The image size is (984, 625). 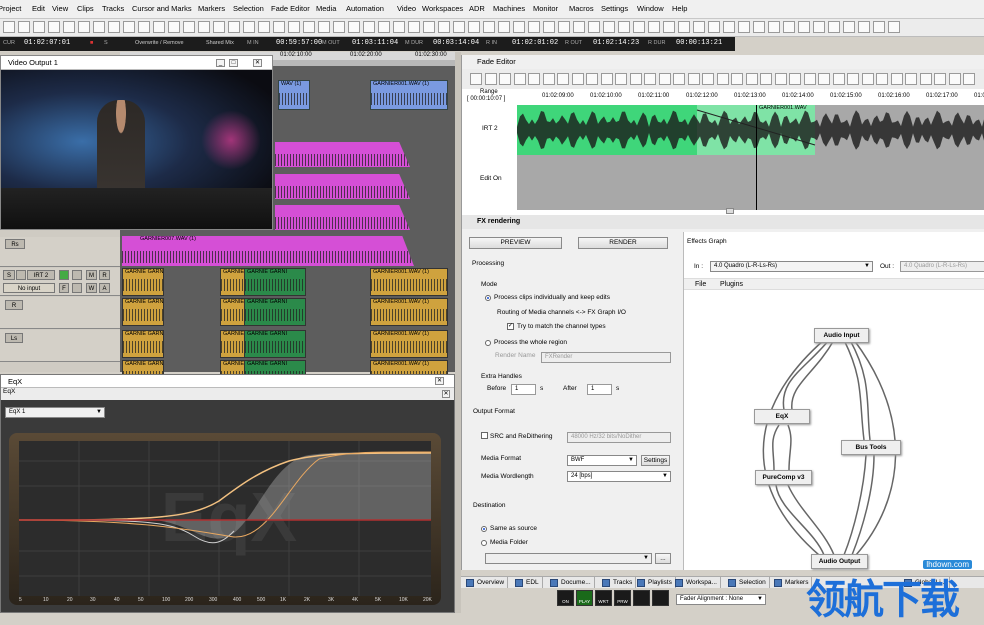 What do you see at coordinates (248, 8) in the screenshot?
I see `menu-item-selection: Selection` at bounding box center [248, 8].